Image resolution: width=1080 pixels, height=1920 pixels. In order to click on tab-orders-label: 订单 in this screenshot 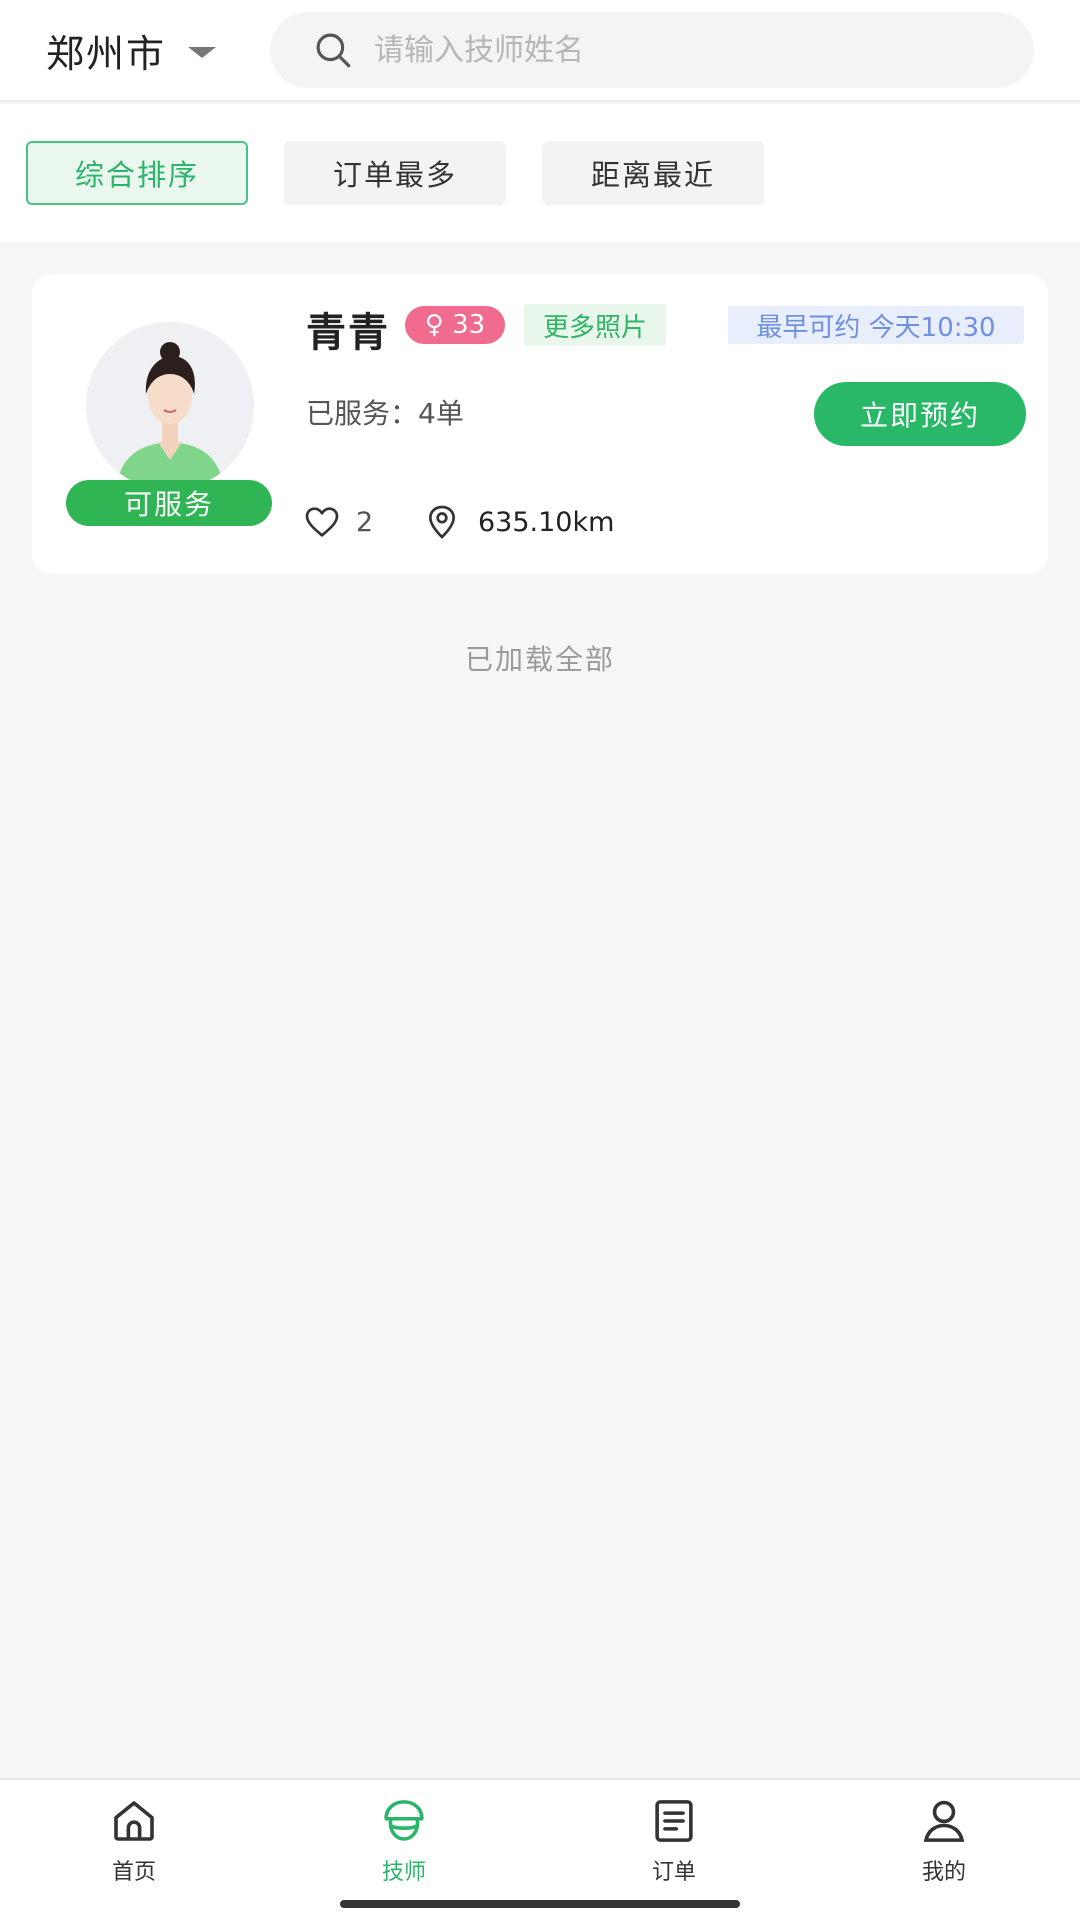, I will do `click(673, 1872)`.